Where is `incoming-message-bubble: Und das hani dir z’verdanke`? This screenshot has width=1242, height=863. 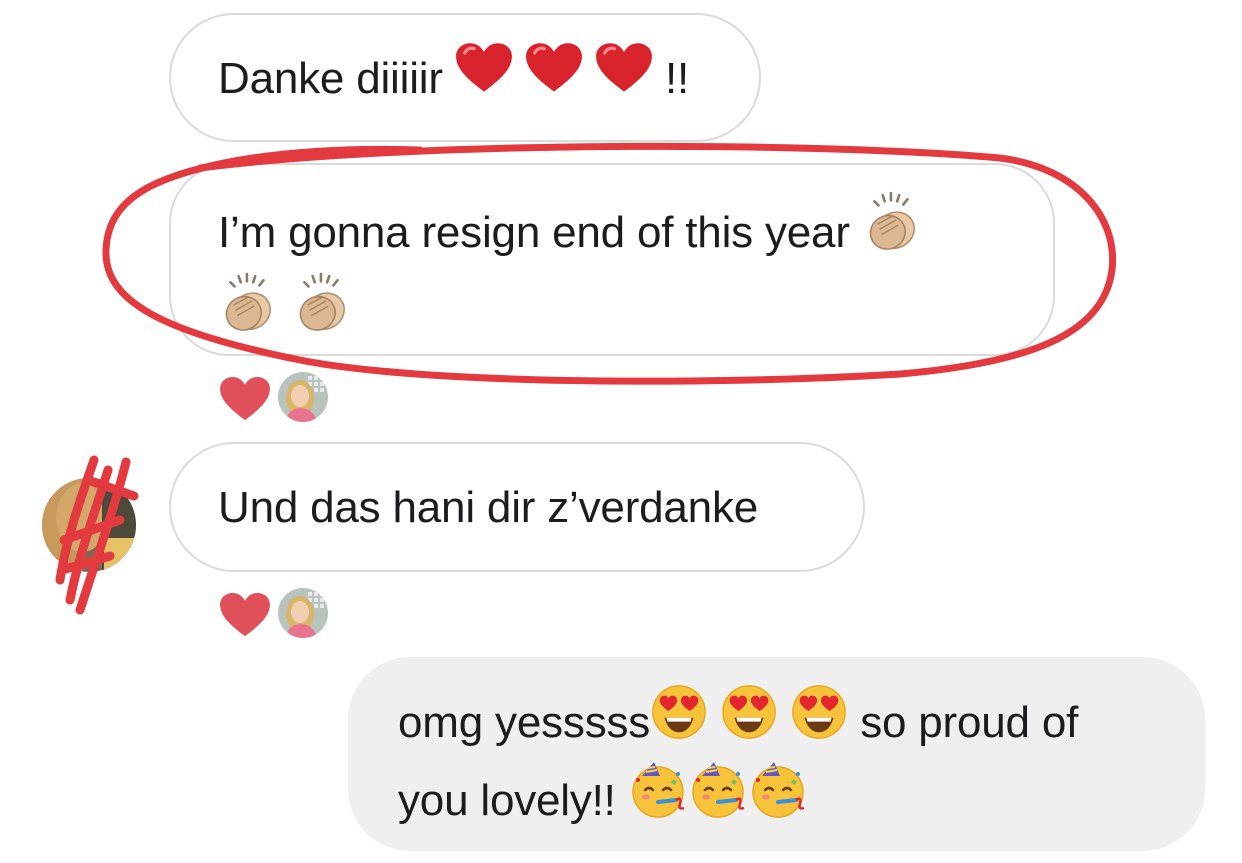 incoming-message-bubble: Und das hani dir z’verdanke is located at coordinates (517, 507).